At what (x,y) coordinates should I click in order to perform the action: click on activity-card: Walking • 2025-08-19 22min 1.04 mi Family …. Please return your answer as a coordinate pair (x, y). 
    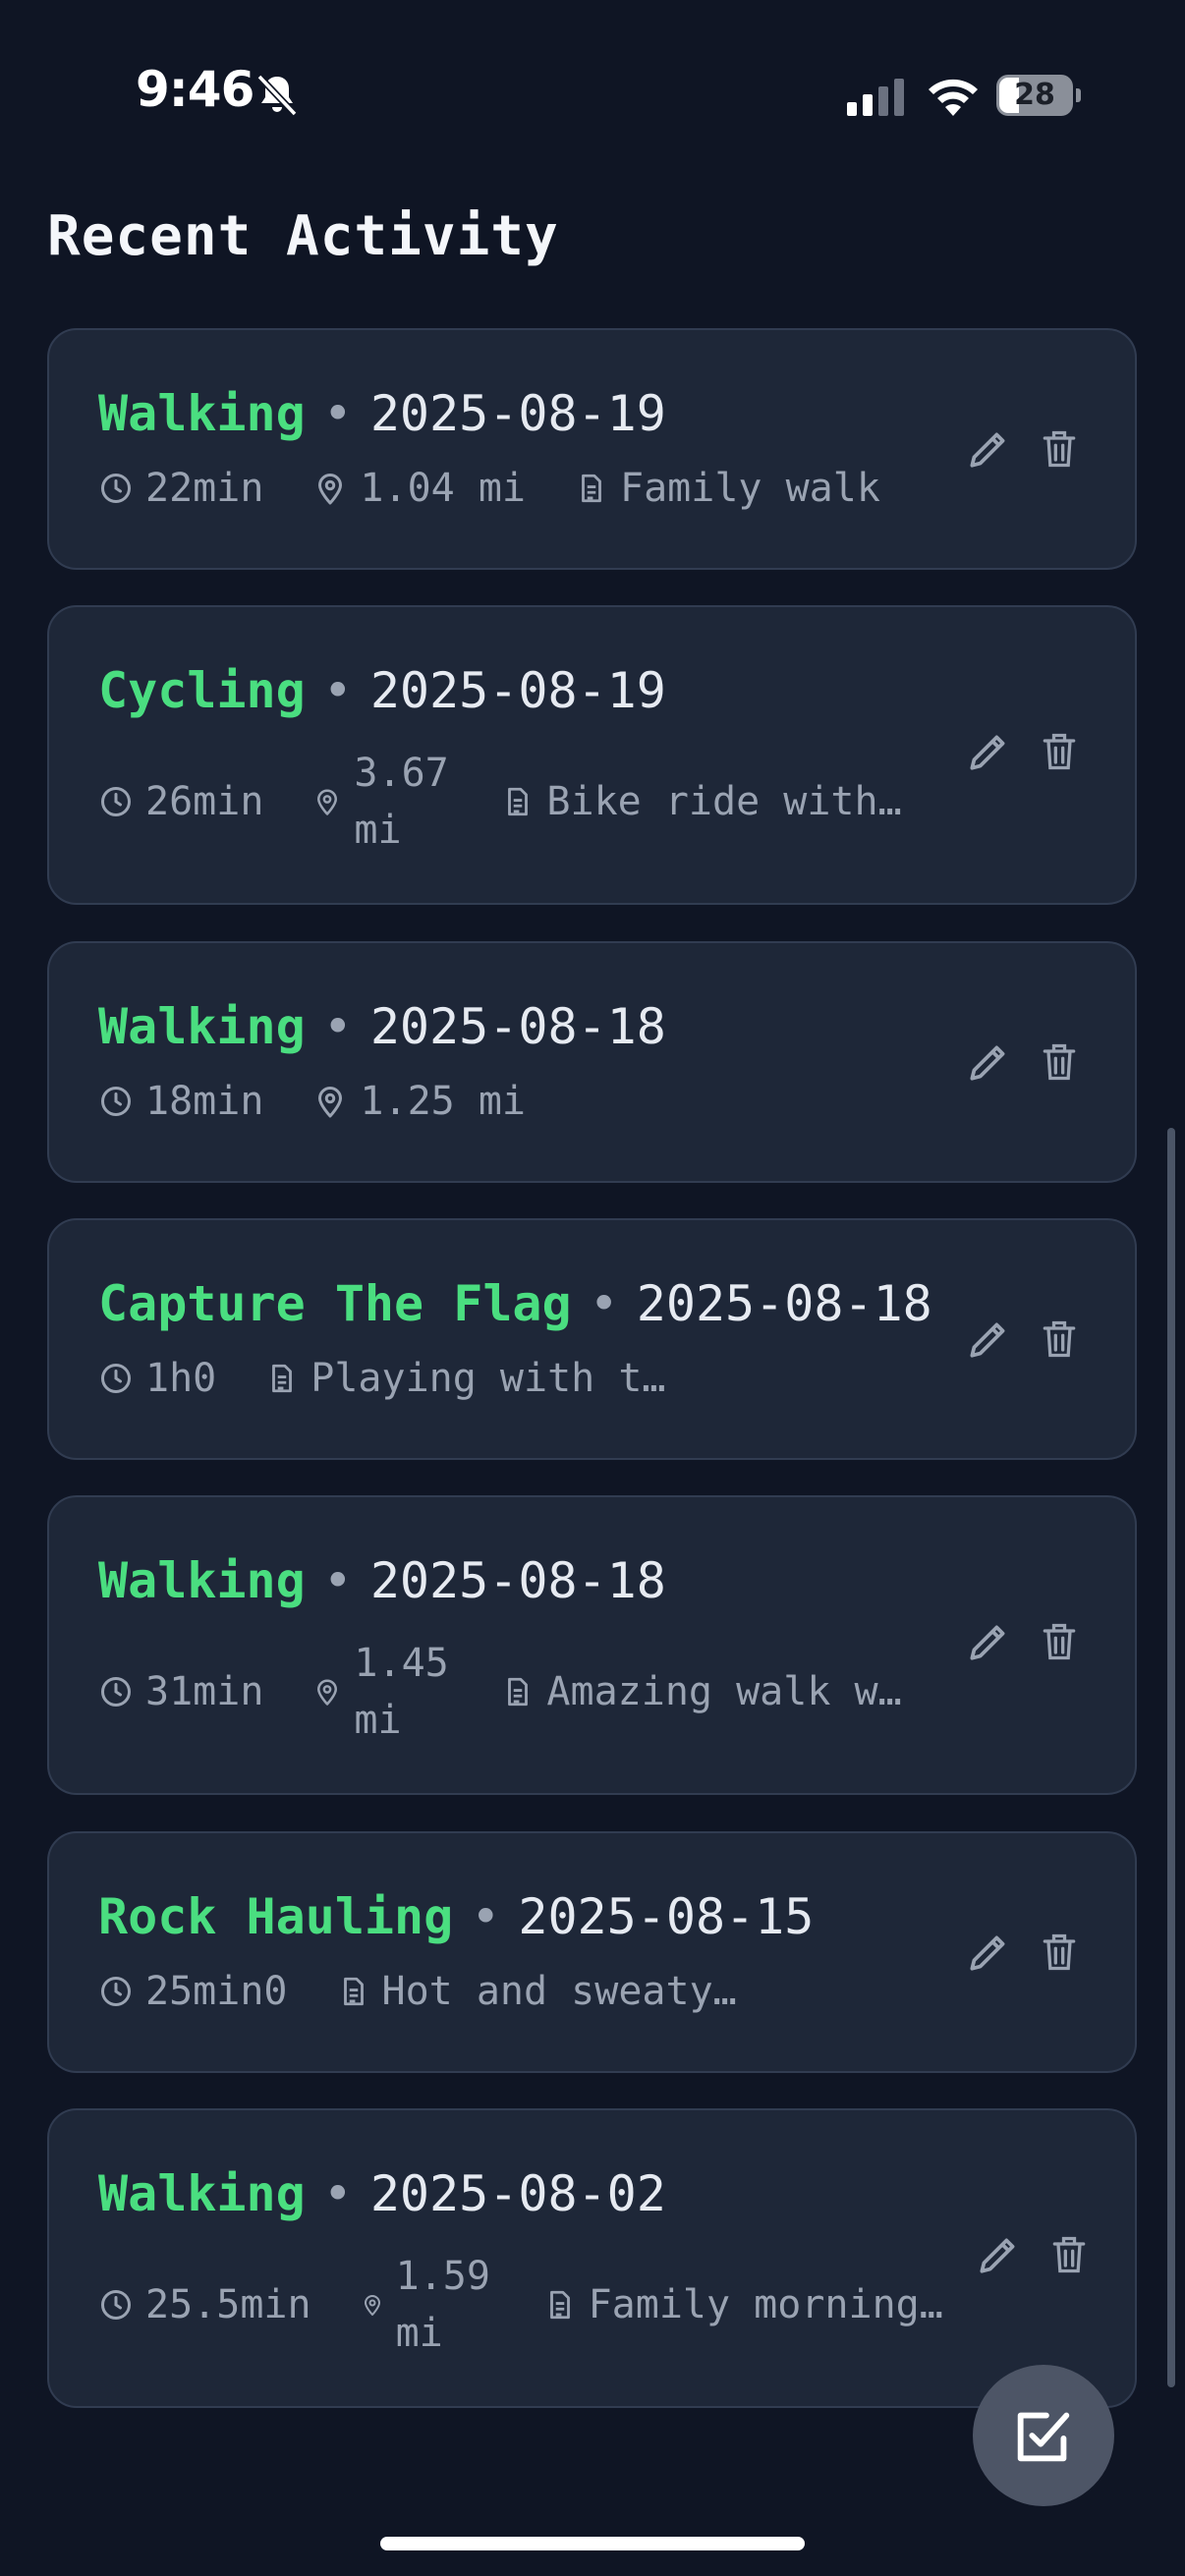
    Looking at the image, I should click on (592, 449).